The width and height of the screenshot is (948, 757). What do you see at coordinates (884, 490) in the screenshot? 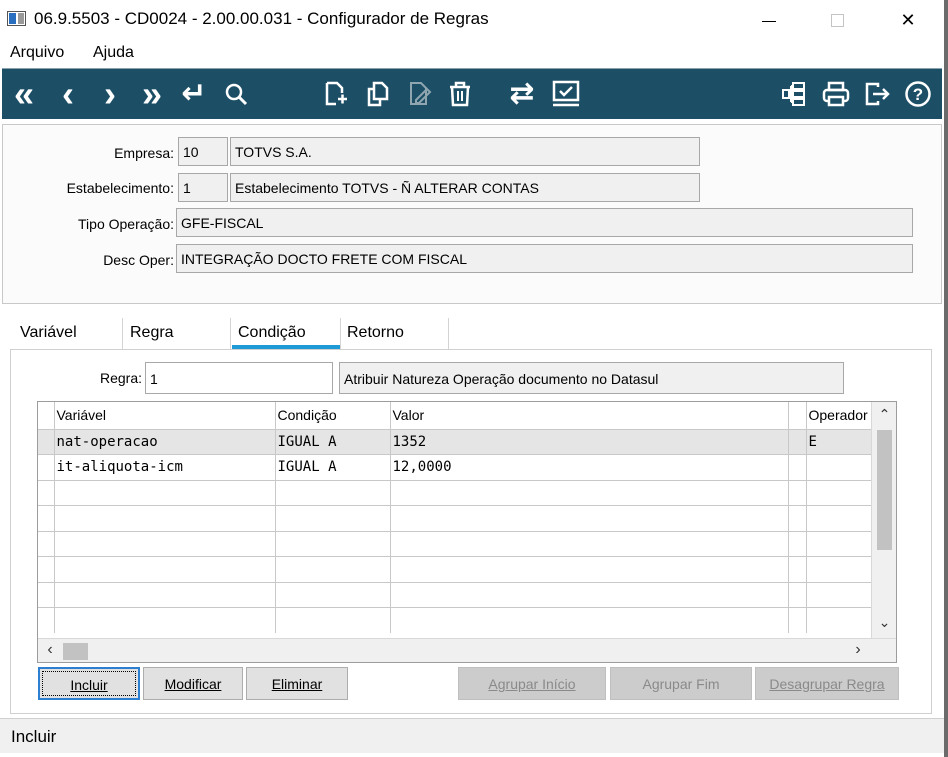
I see `vertical-scroll-thumb` at bounding box center [884, 490].